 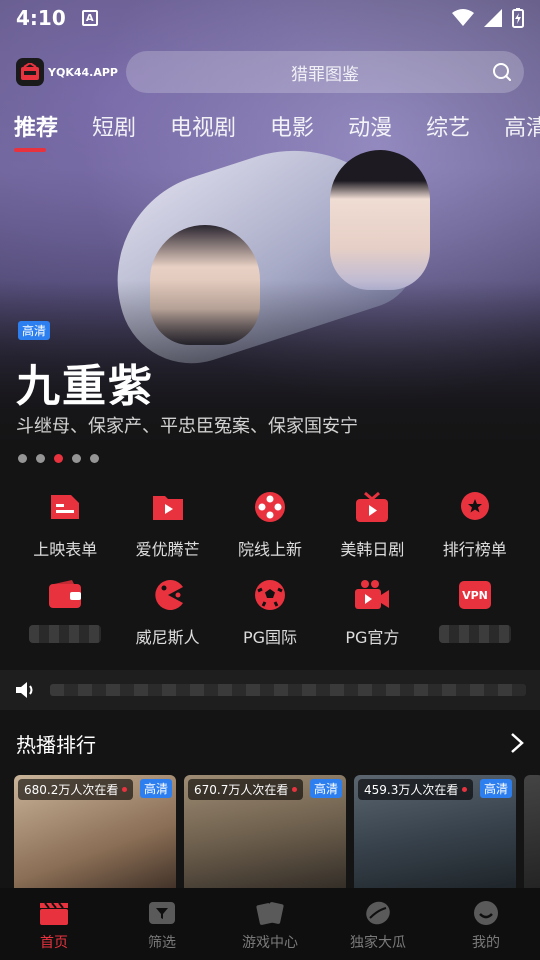 I want to click on carousel-indicator, so click(x=58, y=458).